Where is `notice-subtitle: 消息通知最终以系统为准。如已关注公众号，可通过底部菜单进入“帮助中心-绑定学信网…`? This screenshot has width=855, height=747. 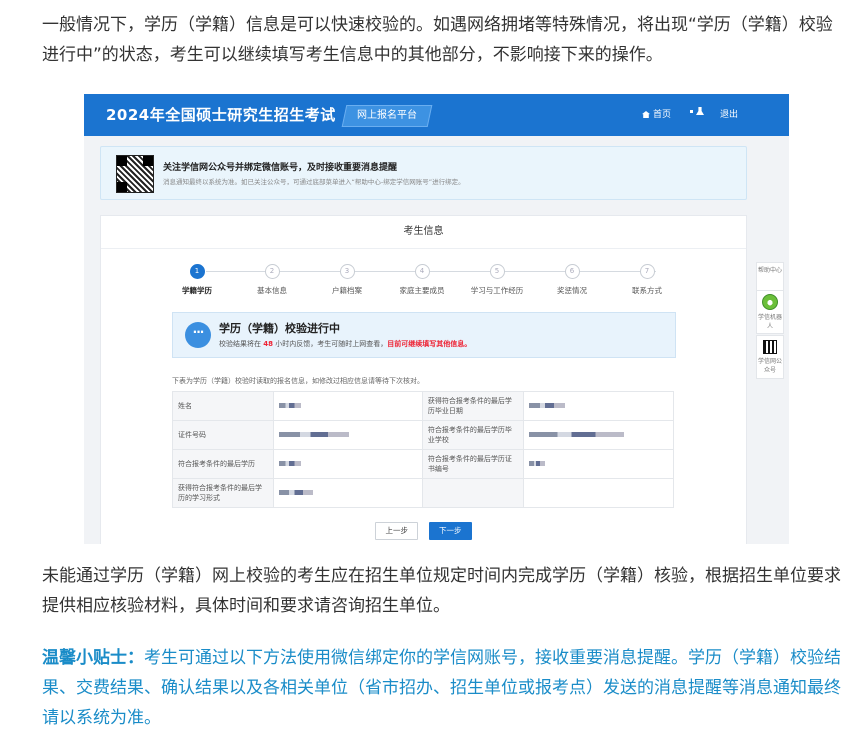
notice-subtitle: 消息通知最终以系统为准。如已关注公众号，可通过底部菜单进入“帮助中心-绑定学信网… is located at coordinates (314, 182).